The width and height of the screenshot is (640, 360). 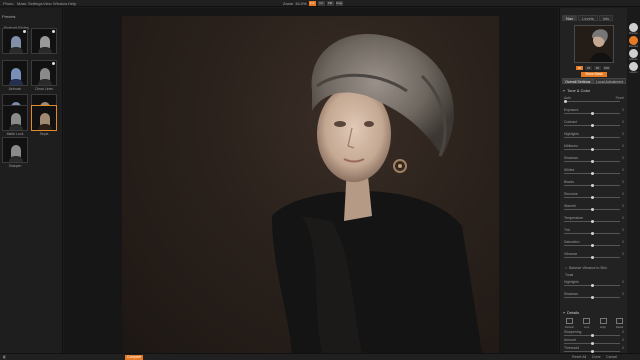 What do you see at coordinates (330, 3) in the screenshot?
I see `zoom-fill-button: Fill` at bounding box center [330, 3].